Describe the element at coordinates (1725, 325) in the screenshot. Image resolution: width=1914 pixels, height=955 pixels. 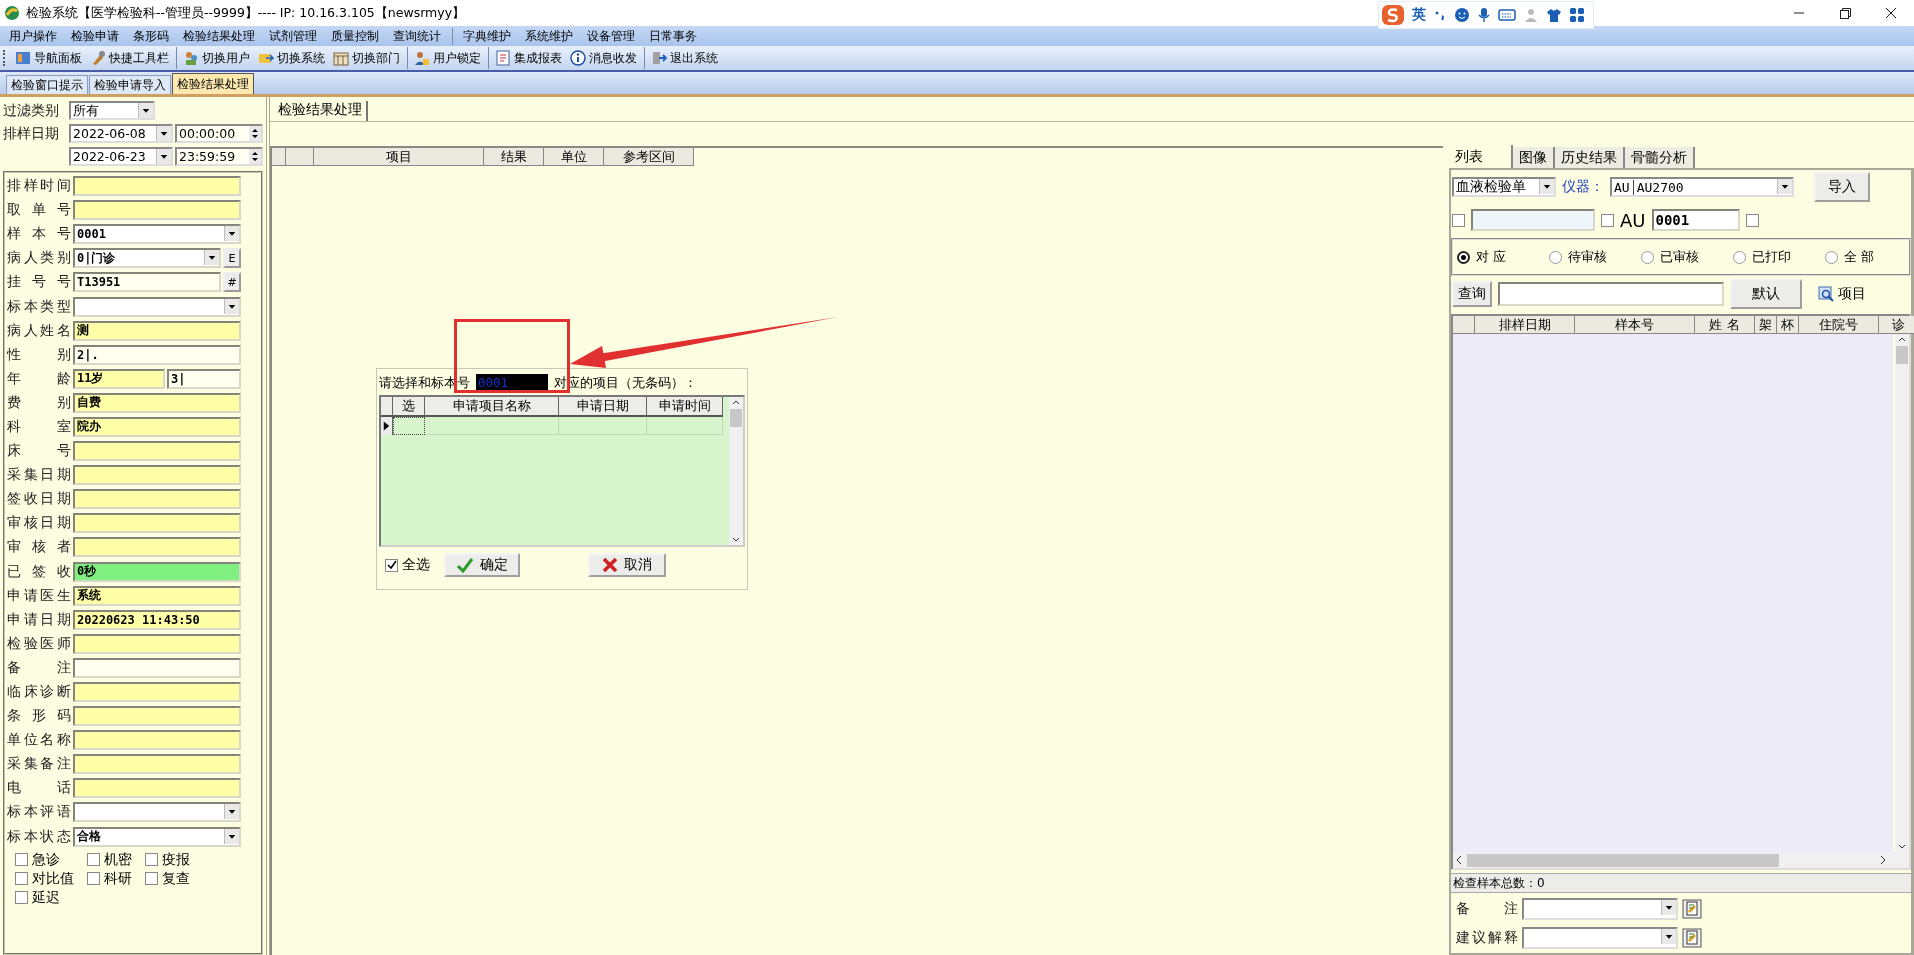
I see `column-header: 姓 名` at that location.